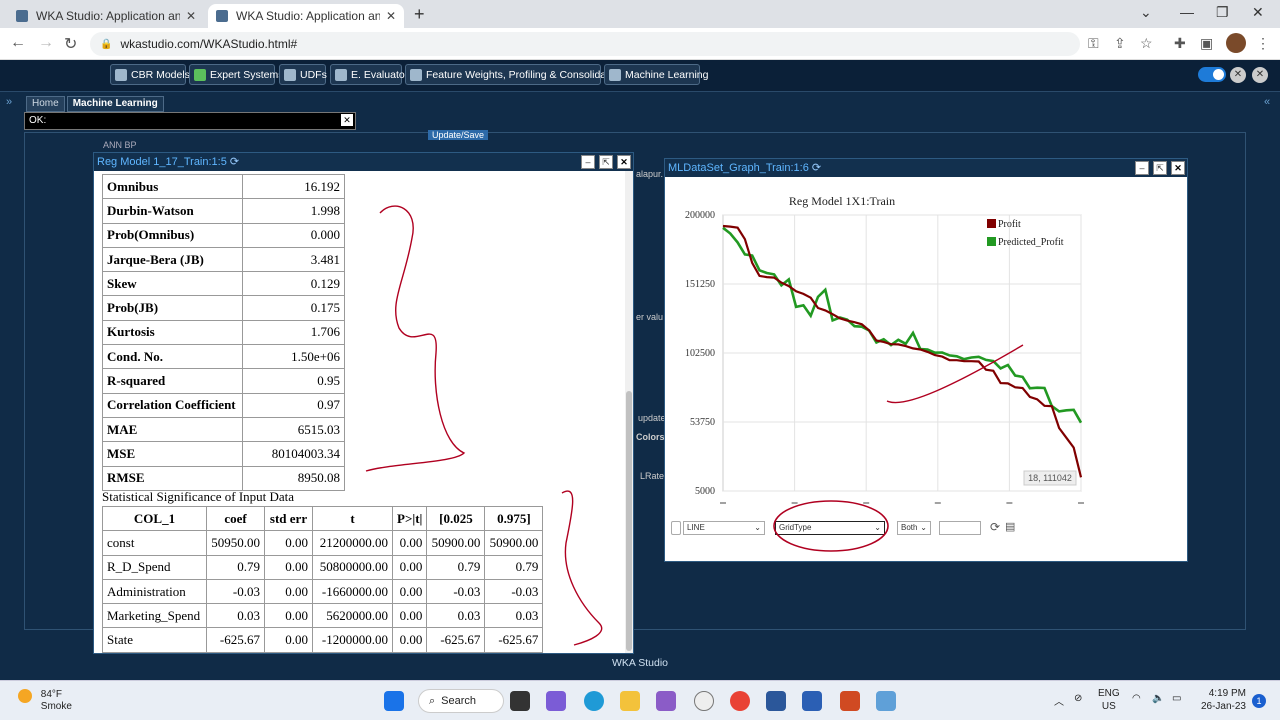  I want to click on chat-icon, so click(556, 701).